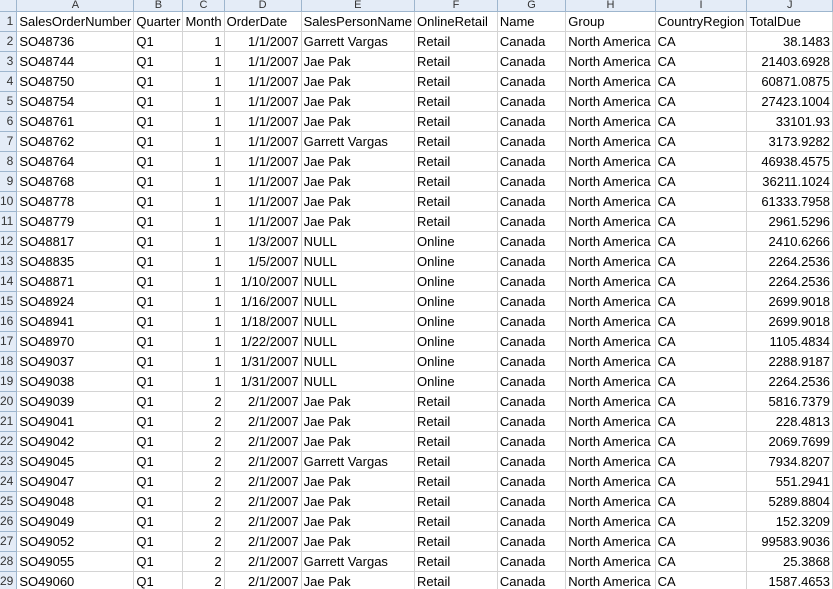  Describe the element at coordinates (263, 341) in the screenshot. I see `data-cell: 1/22/2007` at that location.